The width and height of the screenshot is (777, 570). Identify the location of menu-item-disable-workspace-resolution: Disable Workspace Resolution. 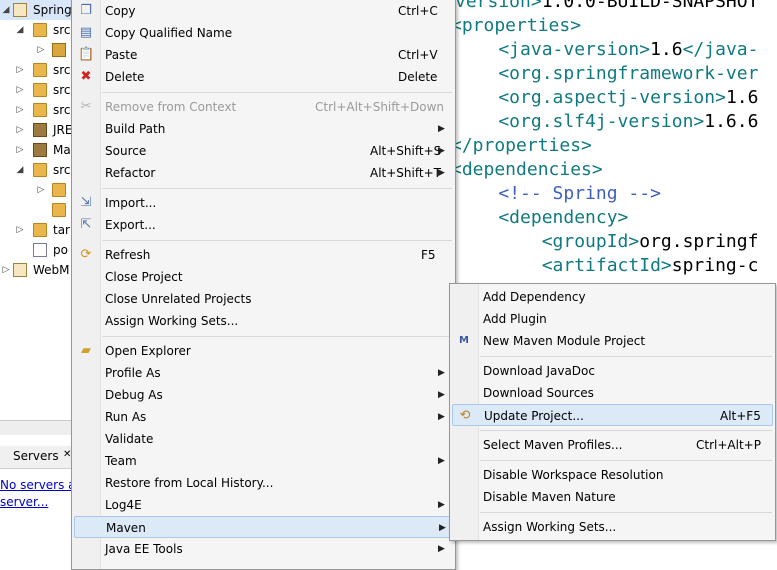
(612, 475).